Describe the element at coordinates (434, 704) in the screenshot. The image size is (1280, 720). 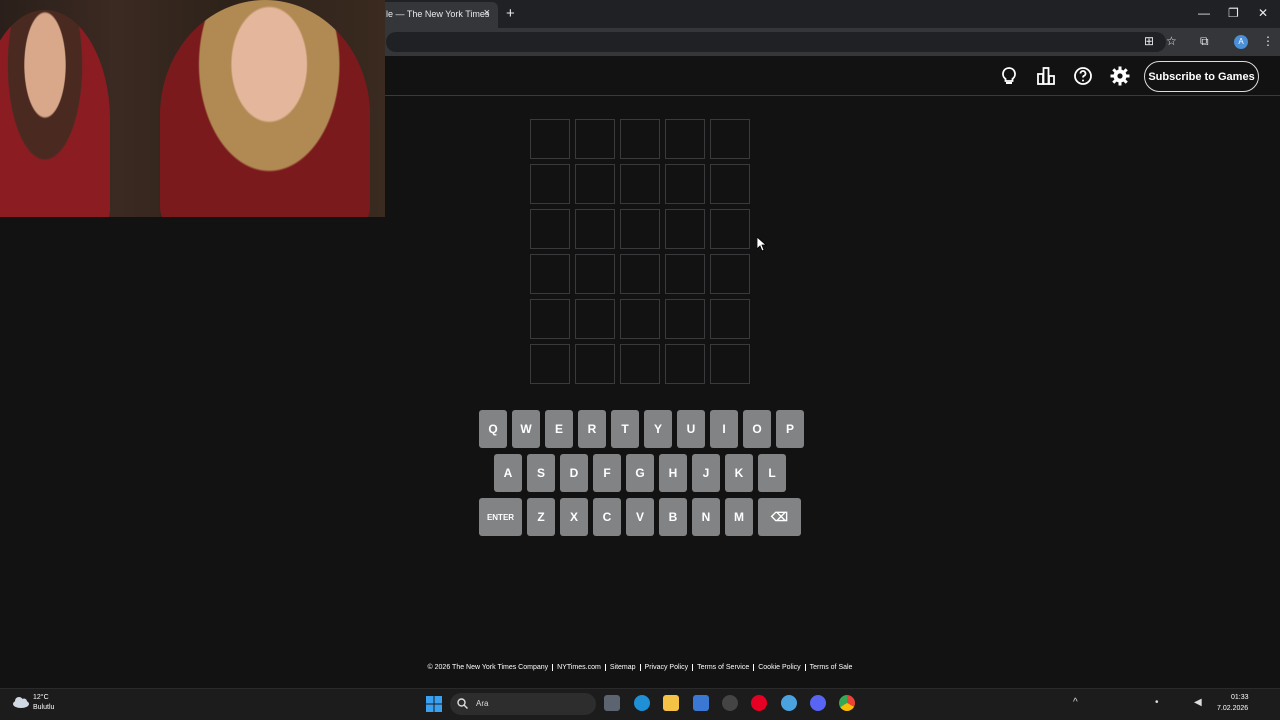
I see `windows-start-icon` at that location.